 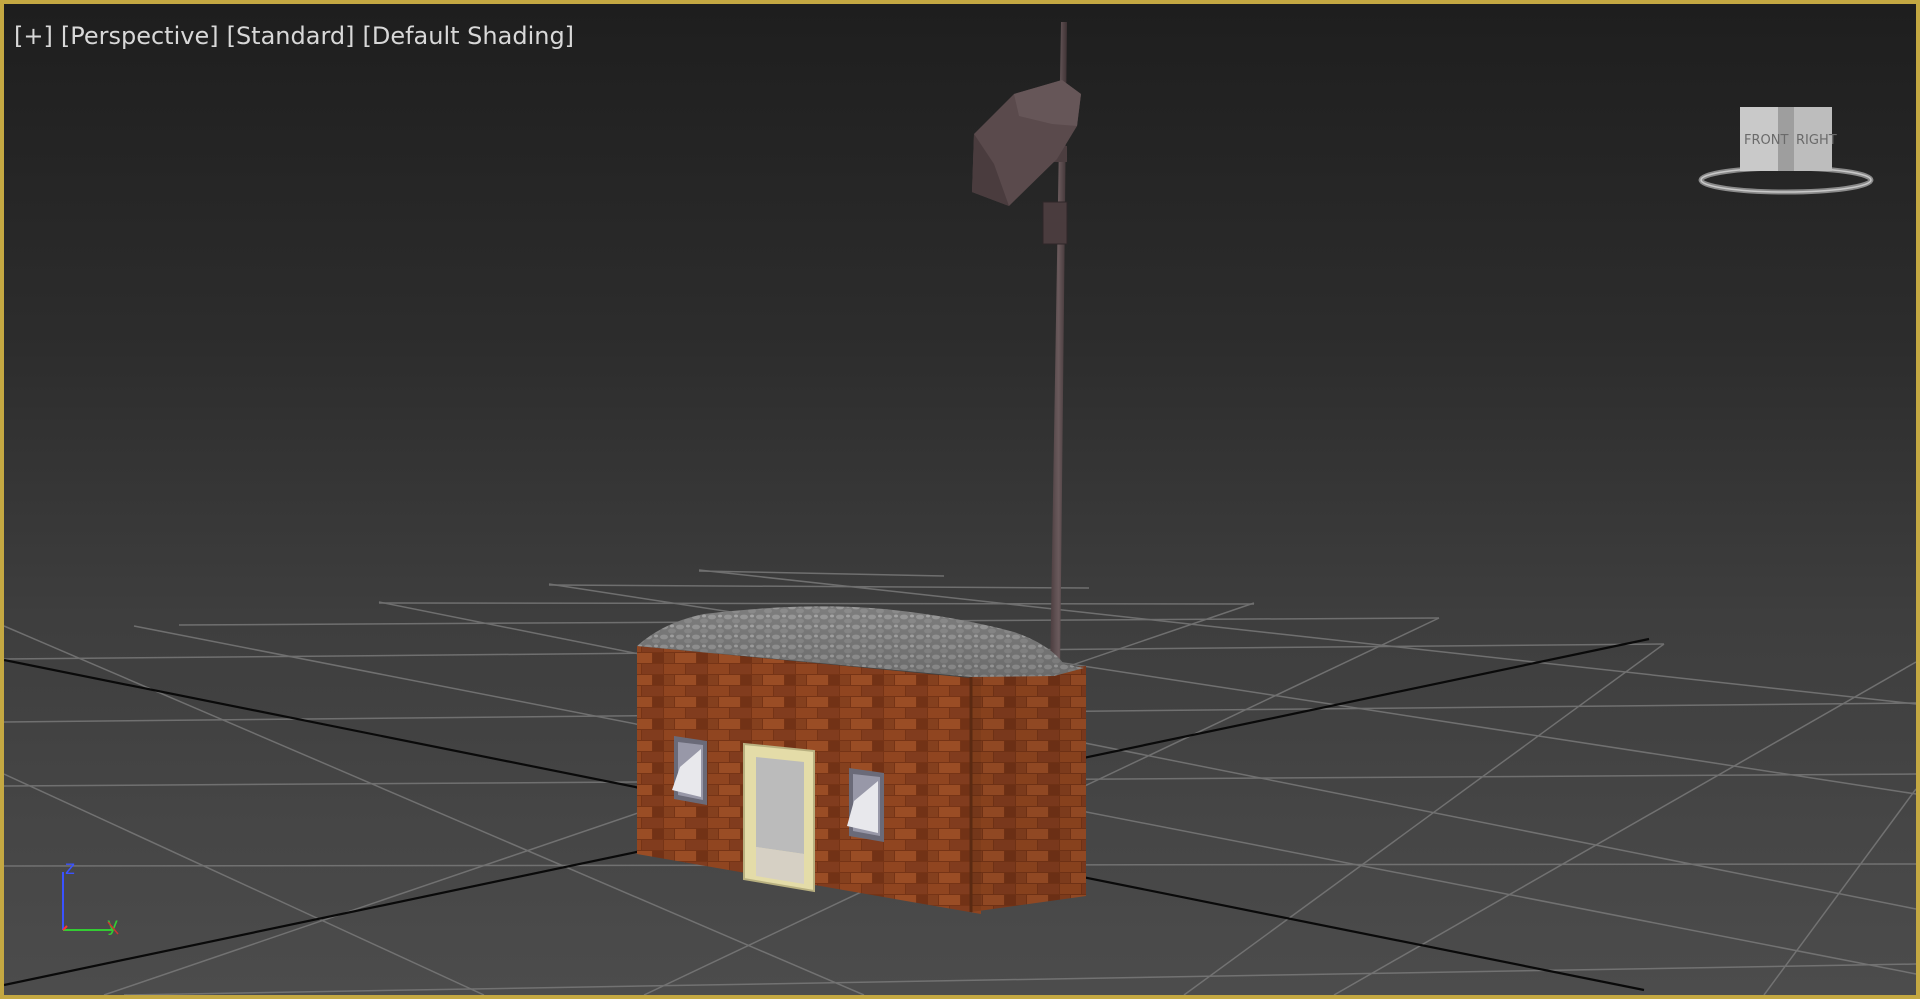 What do you see at coordinates (1786, 151) in the screenshot?
I see `viewcube: FRONT RIGHT` at bounding box center [1786, 151].